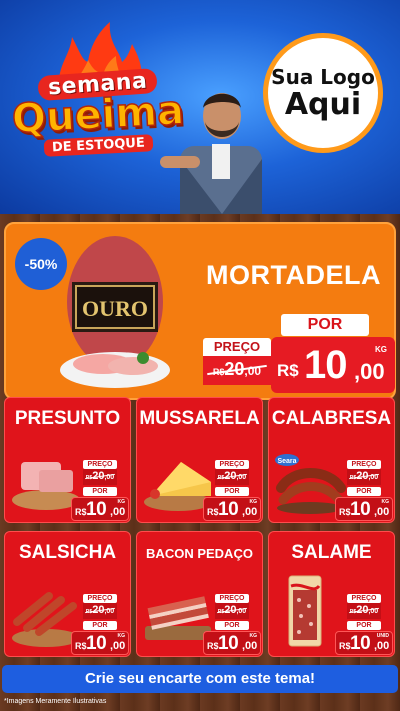 Image resolution: width=400 pixels, height=711 pixels. What do you see at coordinates (199, 594) in the screenshot?
I see `product-card-bacon: BACON PEDAÇO PREÇO R$20,00 POR R$10,00KG` at bounding box center [199, 594].